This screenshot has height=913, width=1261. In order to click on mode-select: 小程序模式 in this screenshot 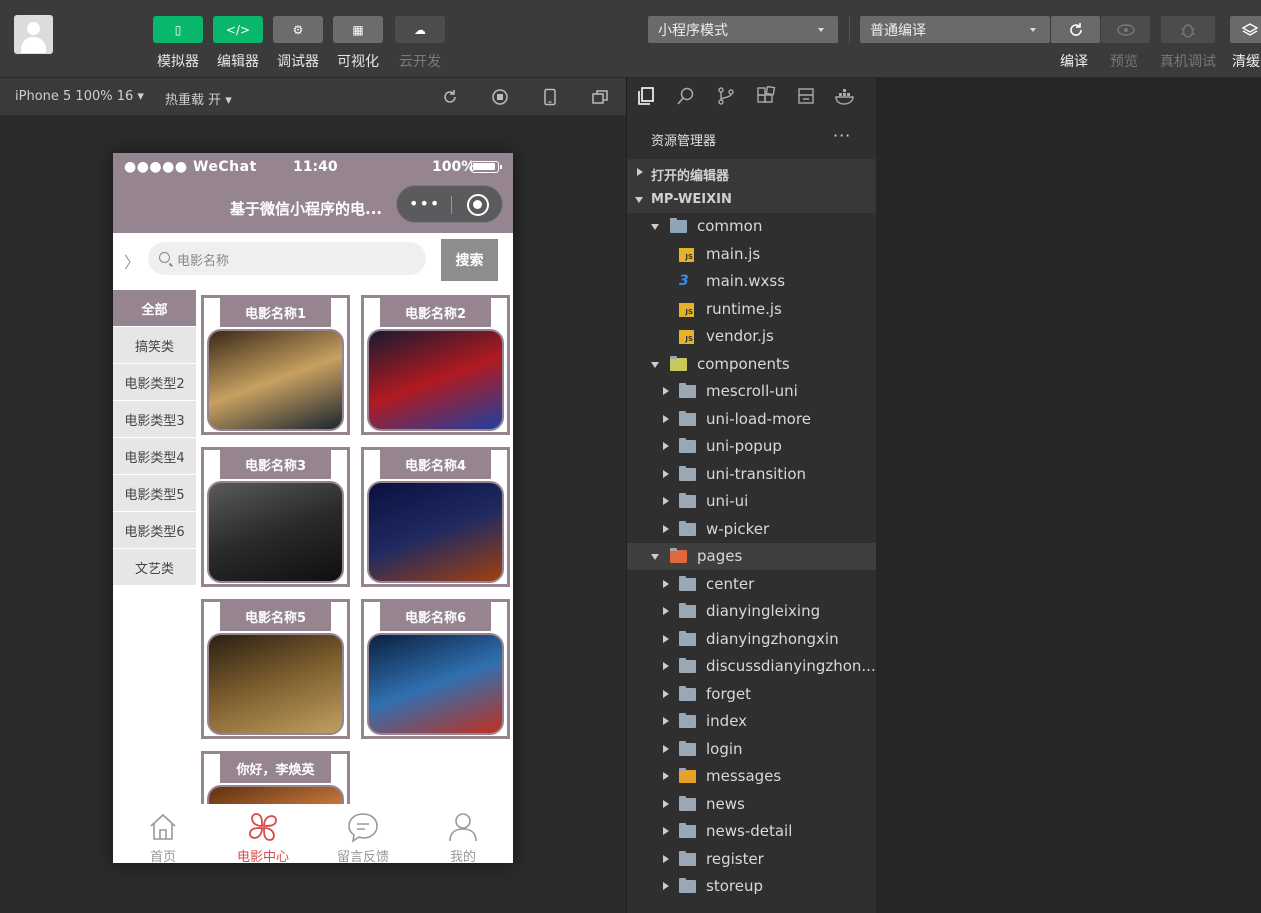, I will do `click(743, 29)`.